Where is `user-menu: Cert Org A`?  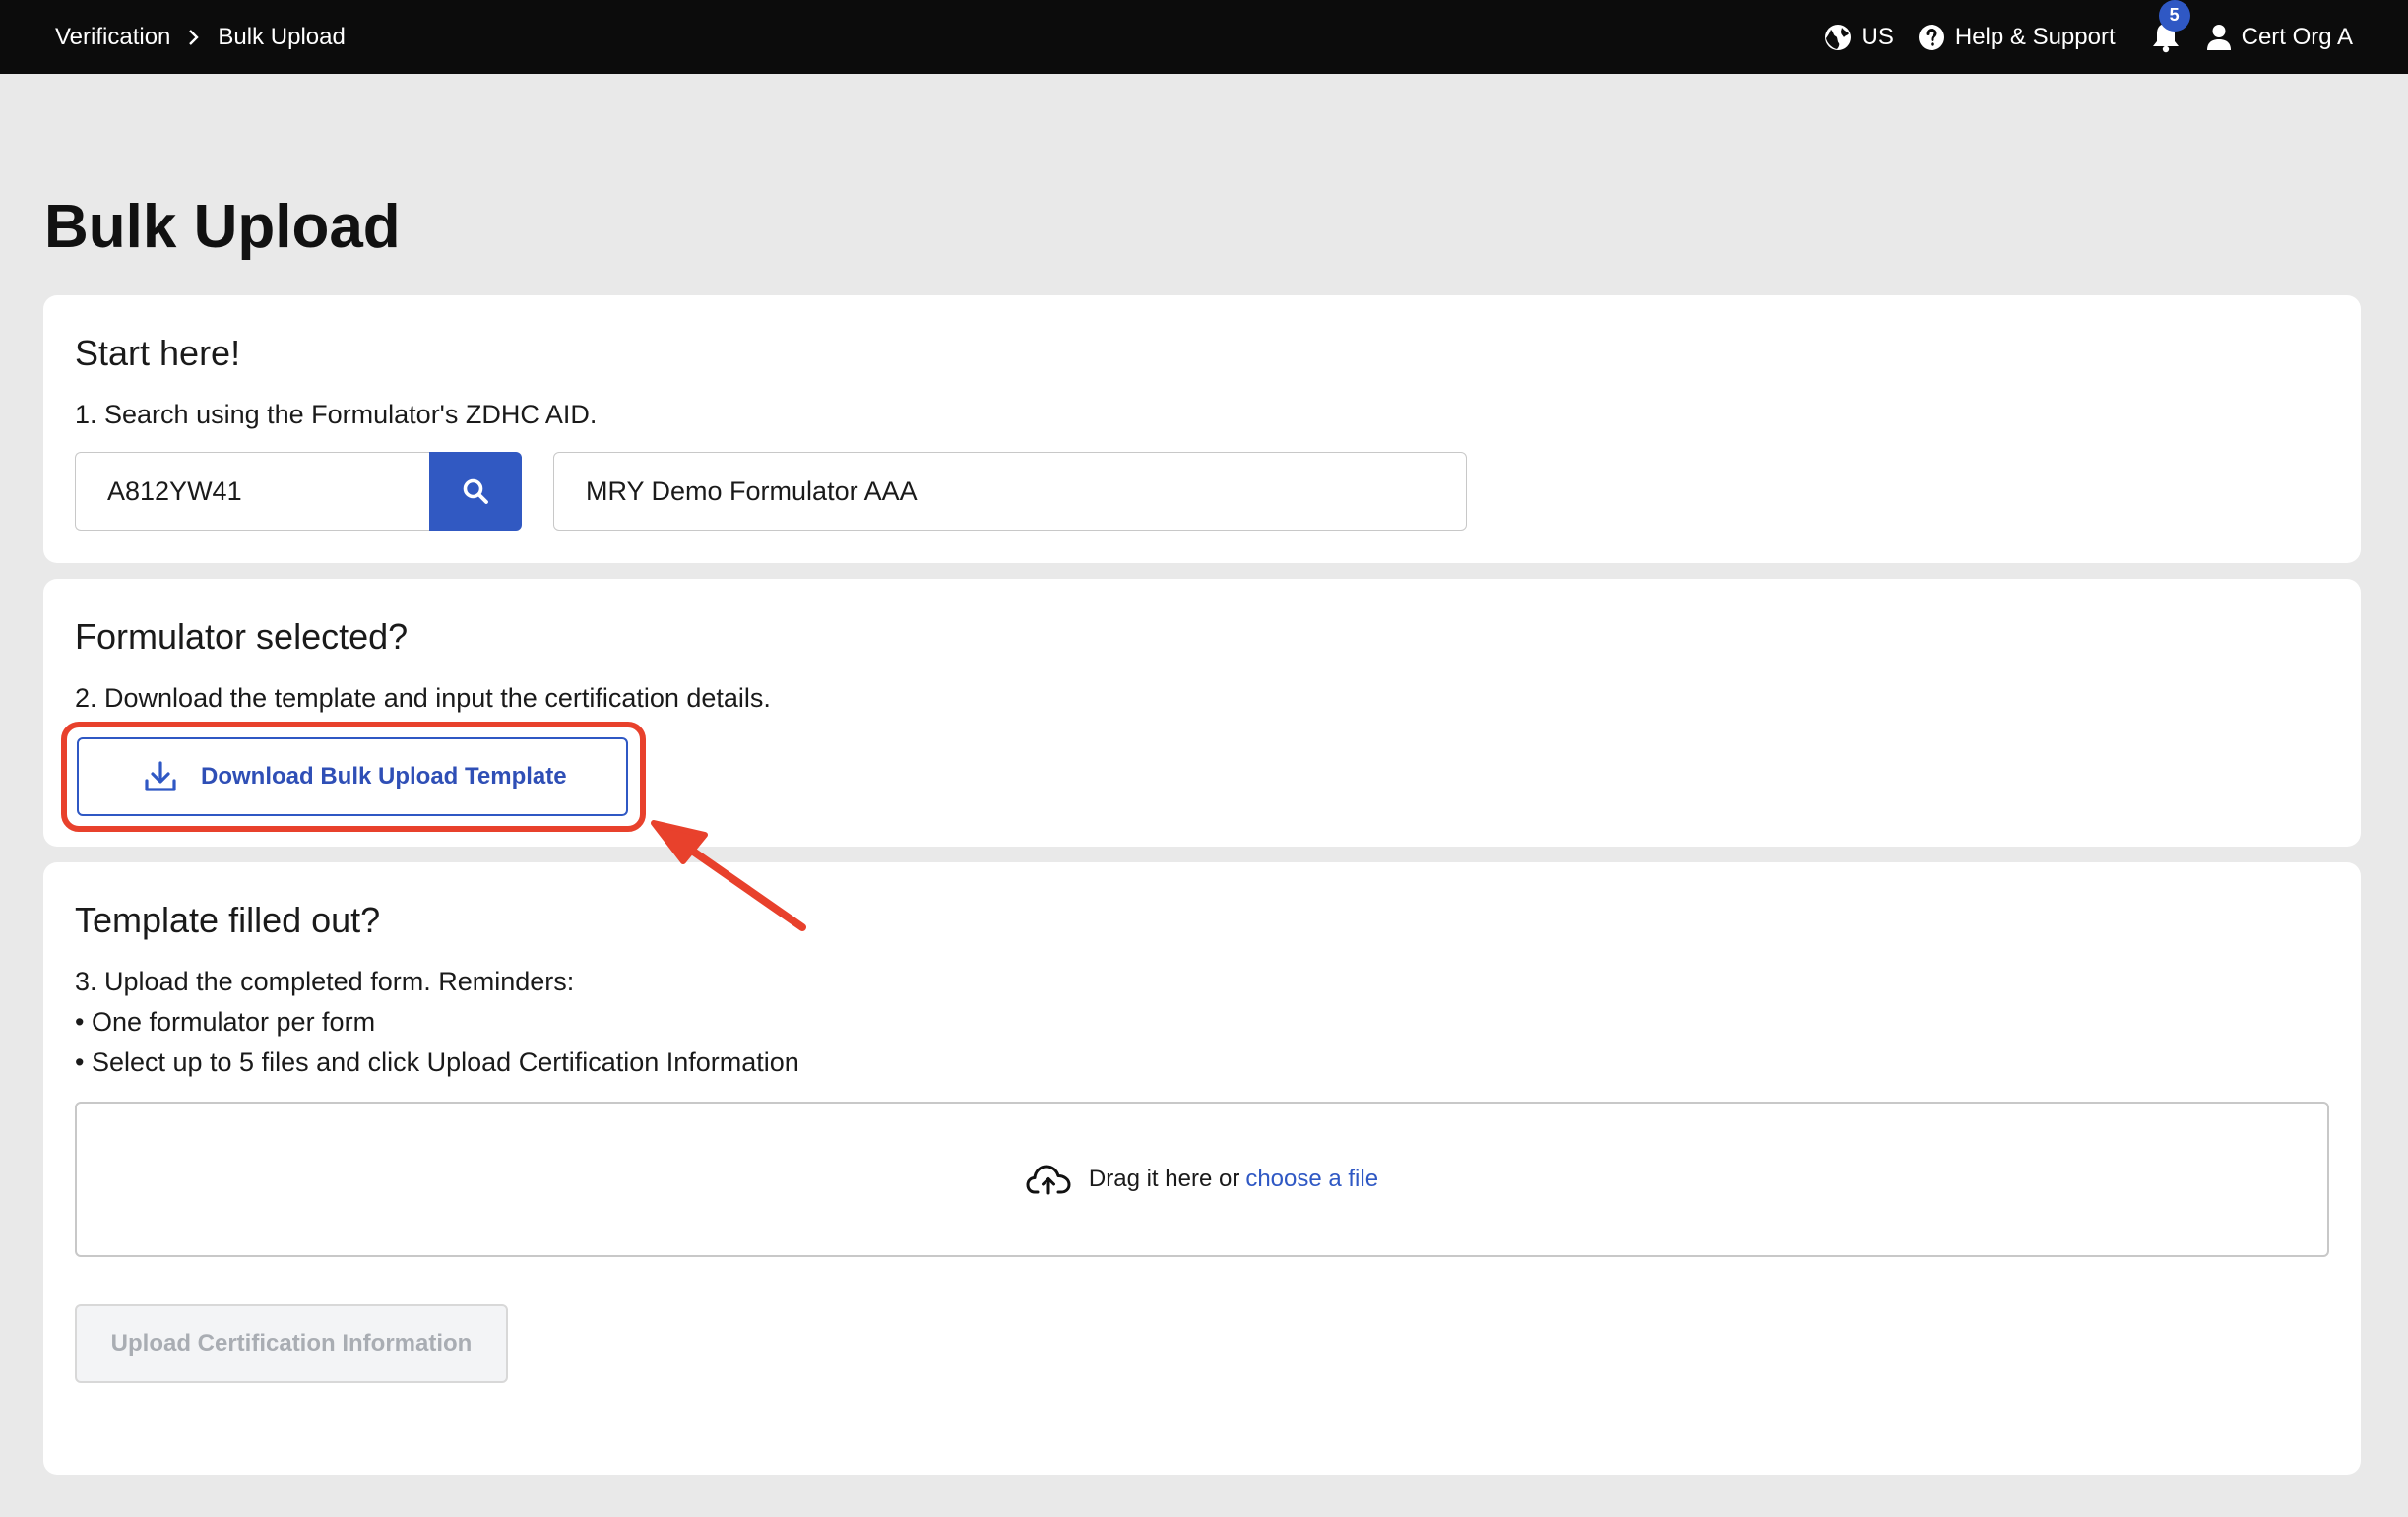
user-menu: Cert Org A is located at coordinates (2279, 37).